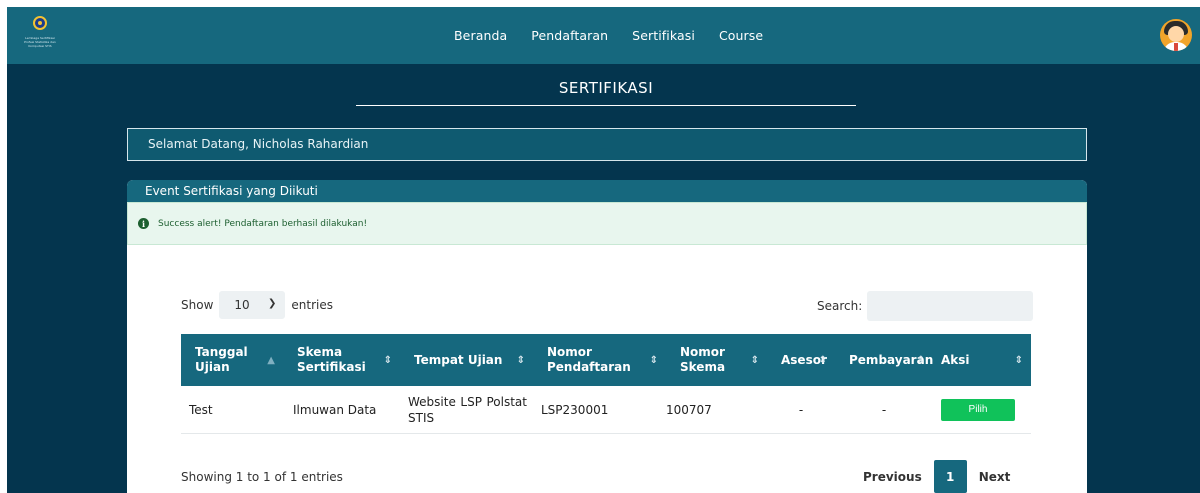 The image size is (1200, 493). Describe the element at coordinates (599, 360) in the screenshot. I see `column-header-nomor-pendaftaran: Nomor Pendaftaran ⇕` at that location.